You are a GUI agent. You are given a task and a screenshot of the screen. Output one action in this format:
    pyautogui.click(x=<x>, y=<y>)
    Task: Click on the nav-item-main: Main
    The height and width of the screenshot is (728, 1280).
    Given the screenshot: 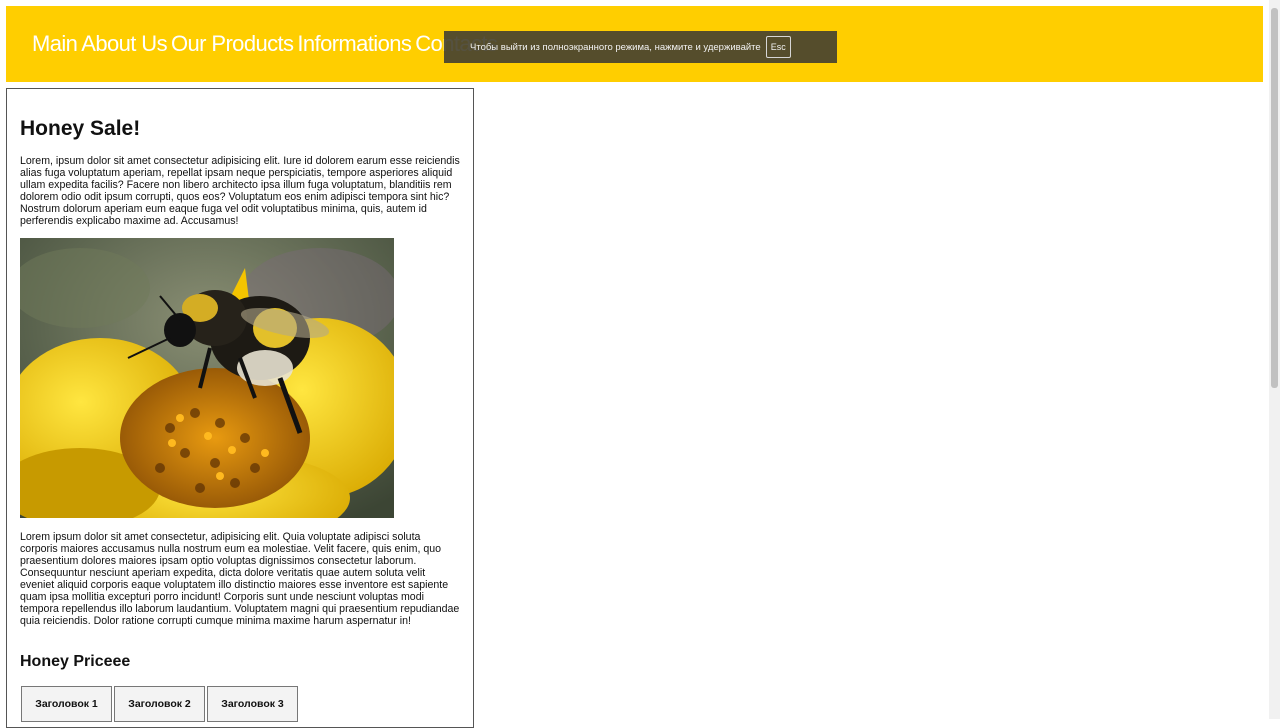 What is the action you would take?
    pyautogui.click(x=55, y=44)
    